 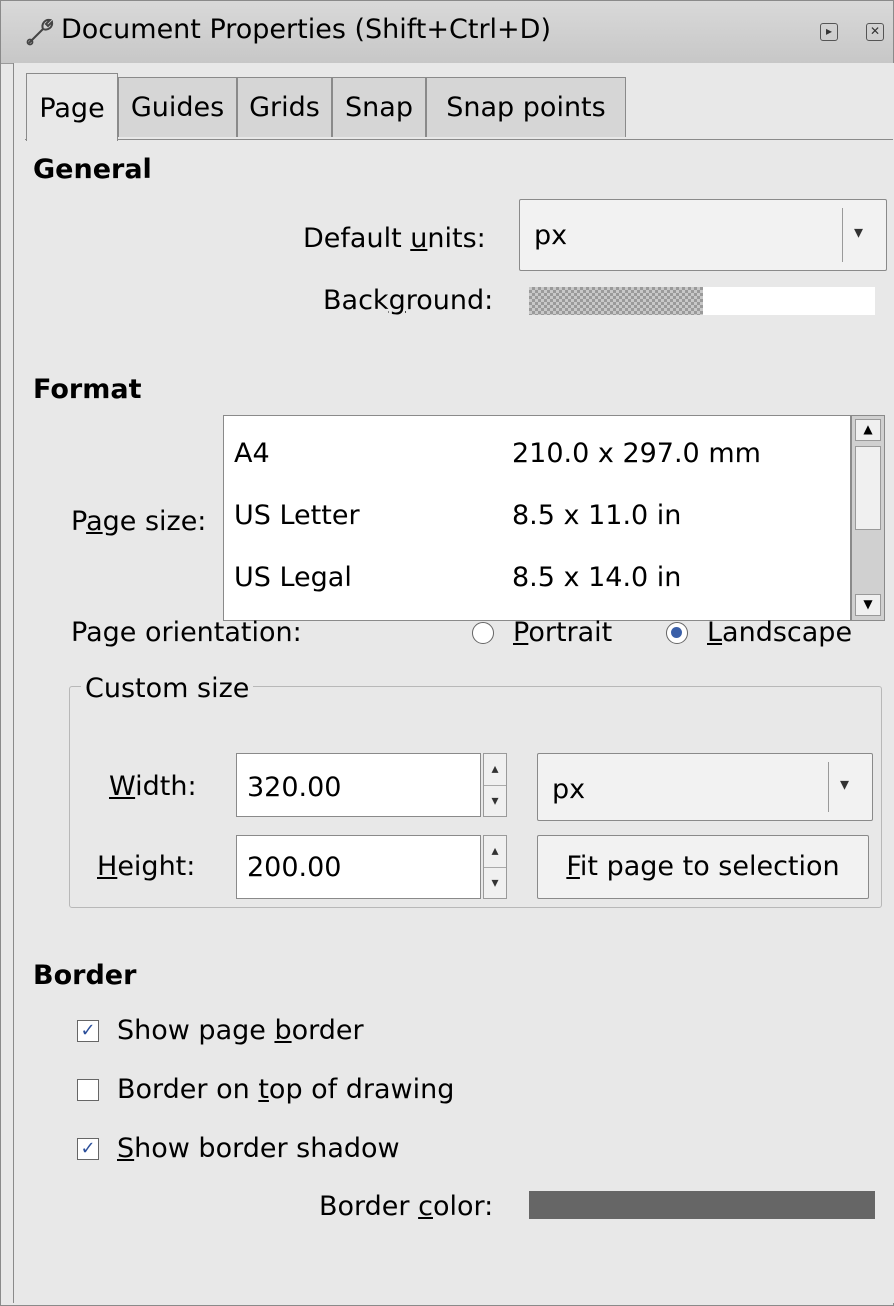 I want to click on wrench-icon, so click(x=40, y=34).